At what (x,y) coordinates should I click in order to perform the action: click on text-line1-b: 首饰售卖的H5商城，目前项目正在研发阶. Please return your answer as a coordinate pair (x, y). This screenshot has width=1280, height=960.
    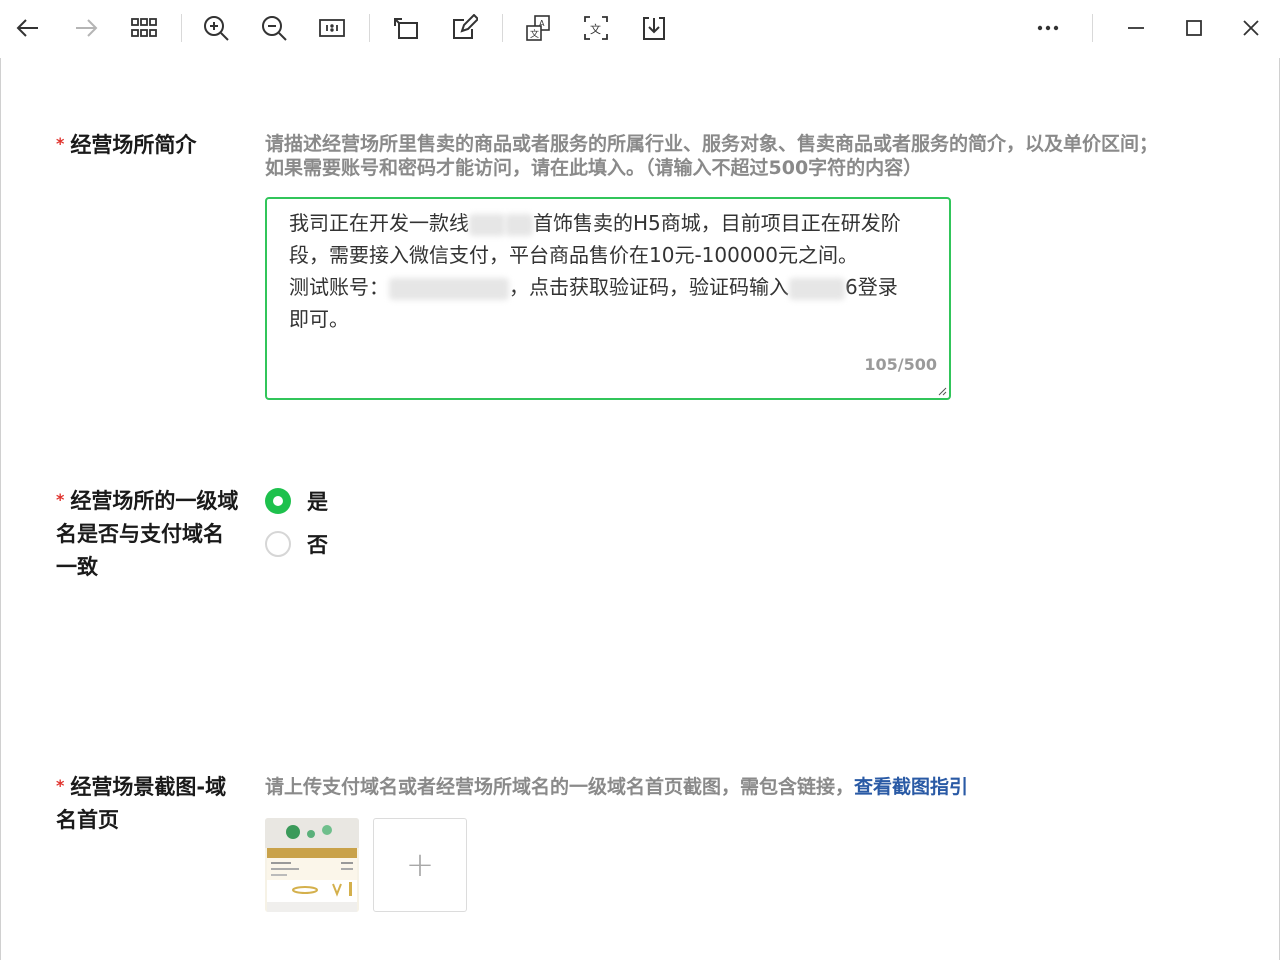
    Looking at the image, I should click on (717, 223).